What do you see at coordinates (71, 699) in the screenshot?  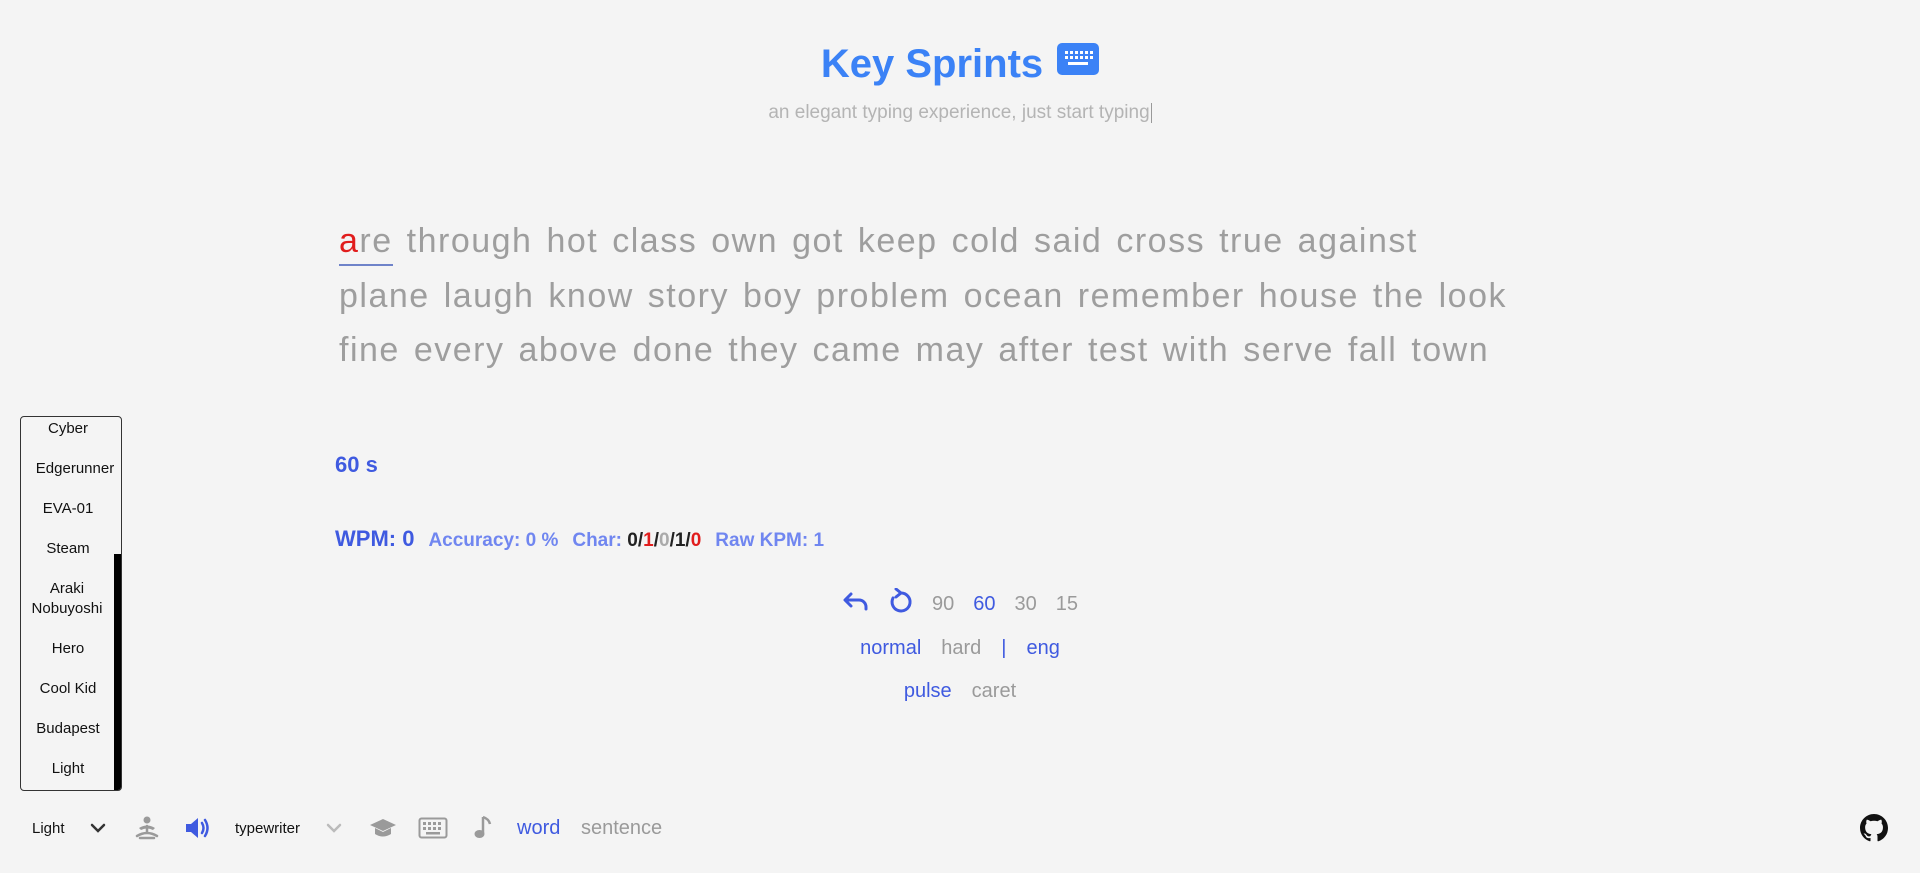 I see `theme-option: Cool Kid` at bounding box center [71, 699].